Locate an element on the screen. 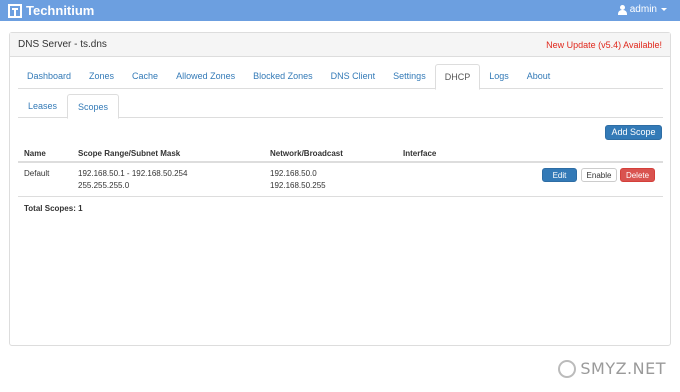  tab-logs: Logs is located at coordinates (499, 76).